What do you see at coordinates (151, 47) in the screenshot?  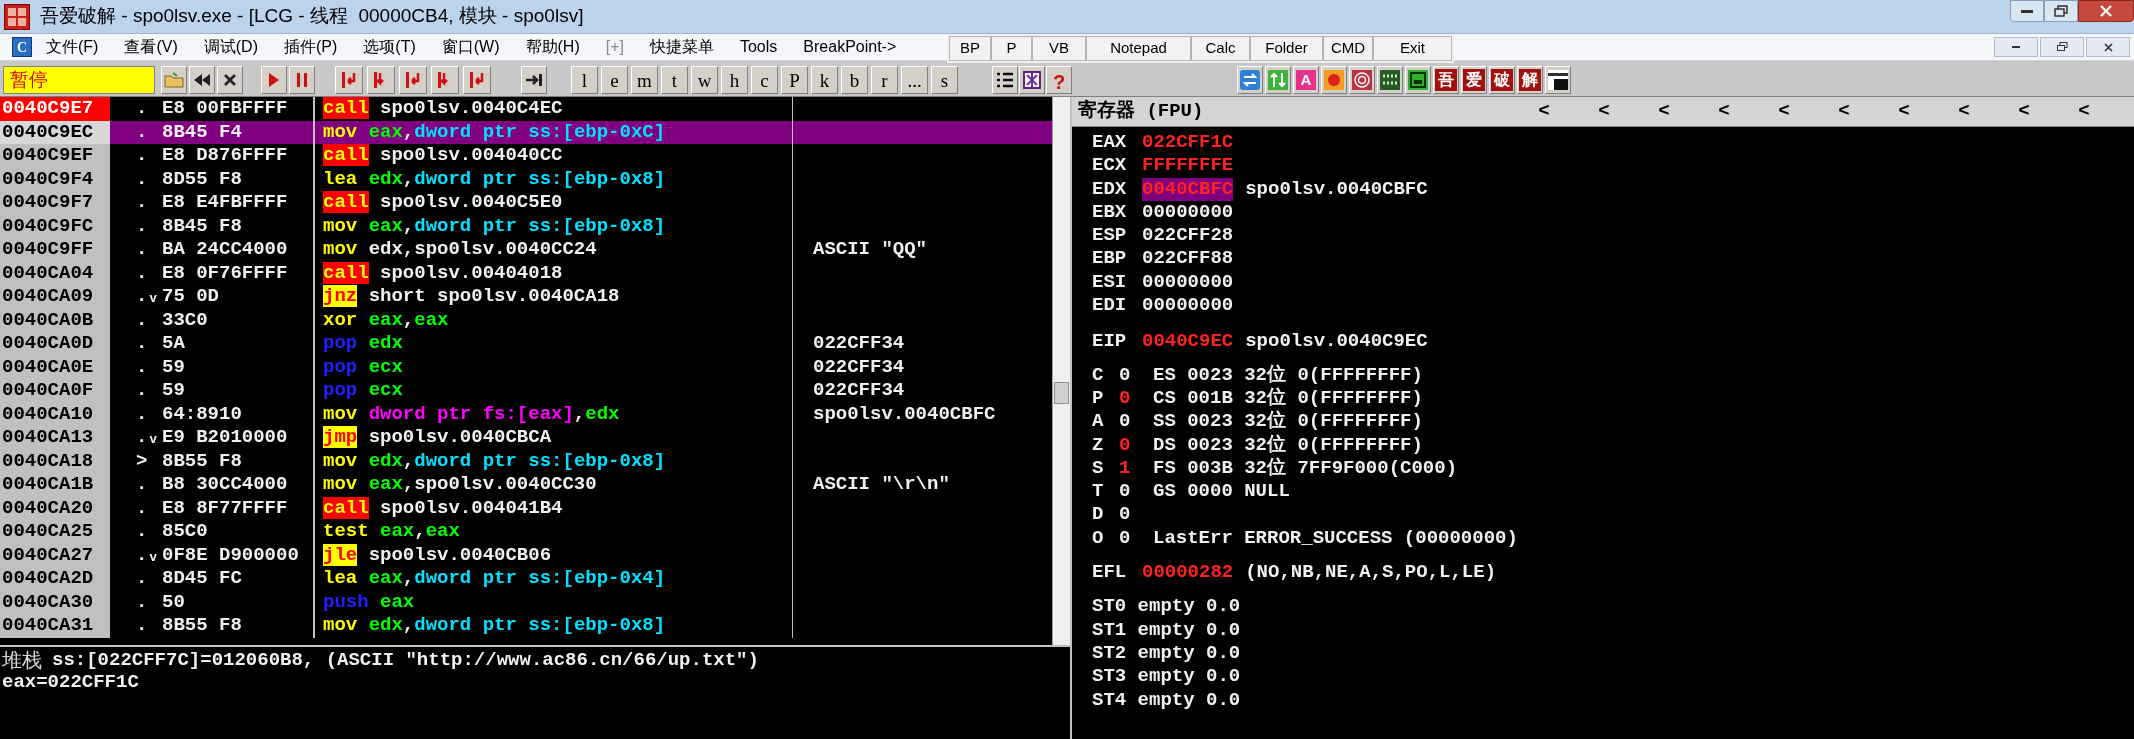 I see `menu-item: 查看(V)` at bounding box center [151, 47].